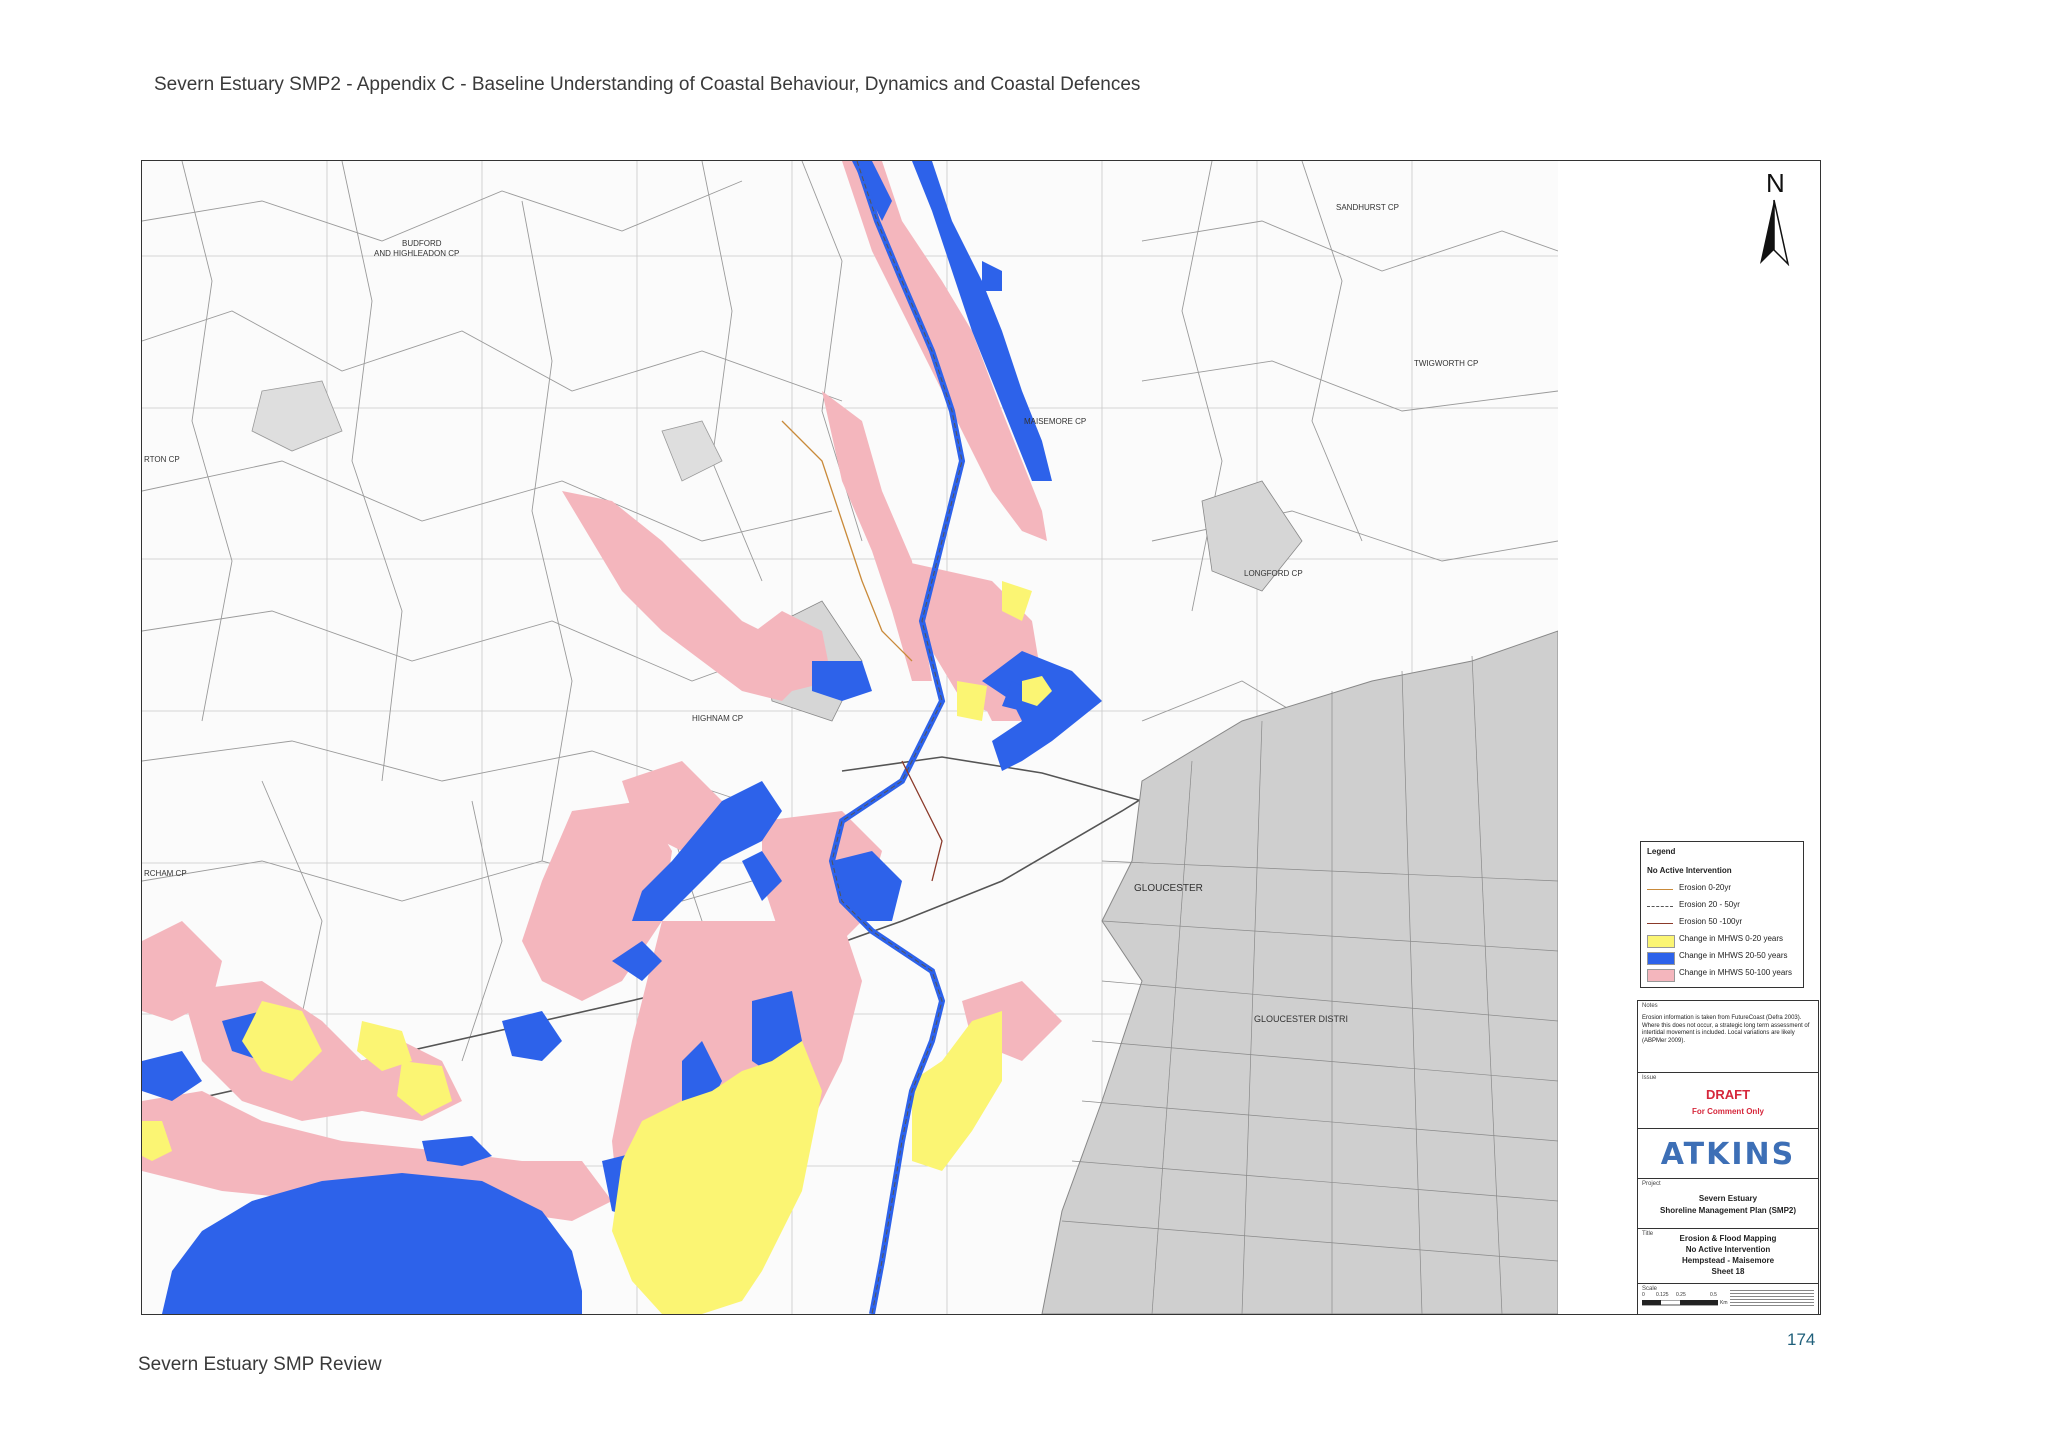 This screenshot has width=2048, height=1448. What do you see at coordinates (1662, 1295) in the screenshot?
I see `scale-tick-1: 0.125` at bounding box center [1662, 1295].